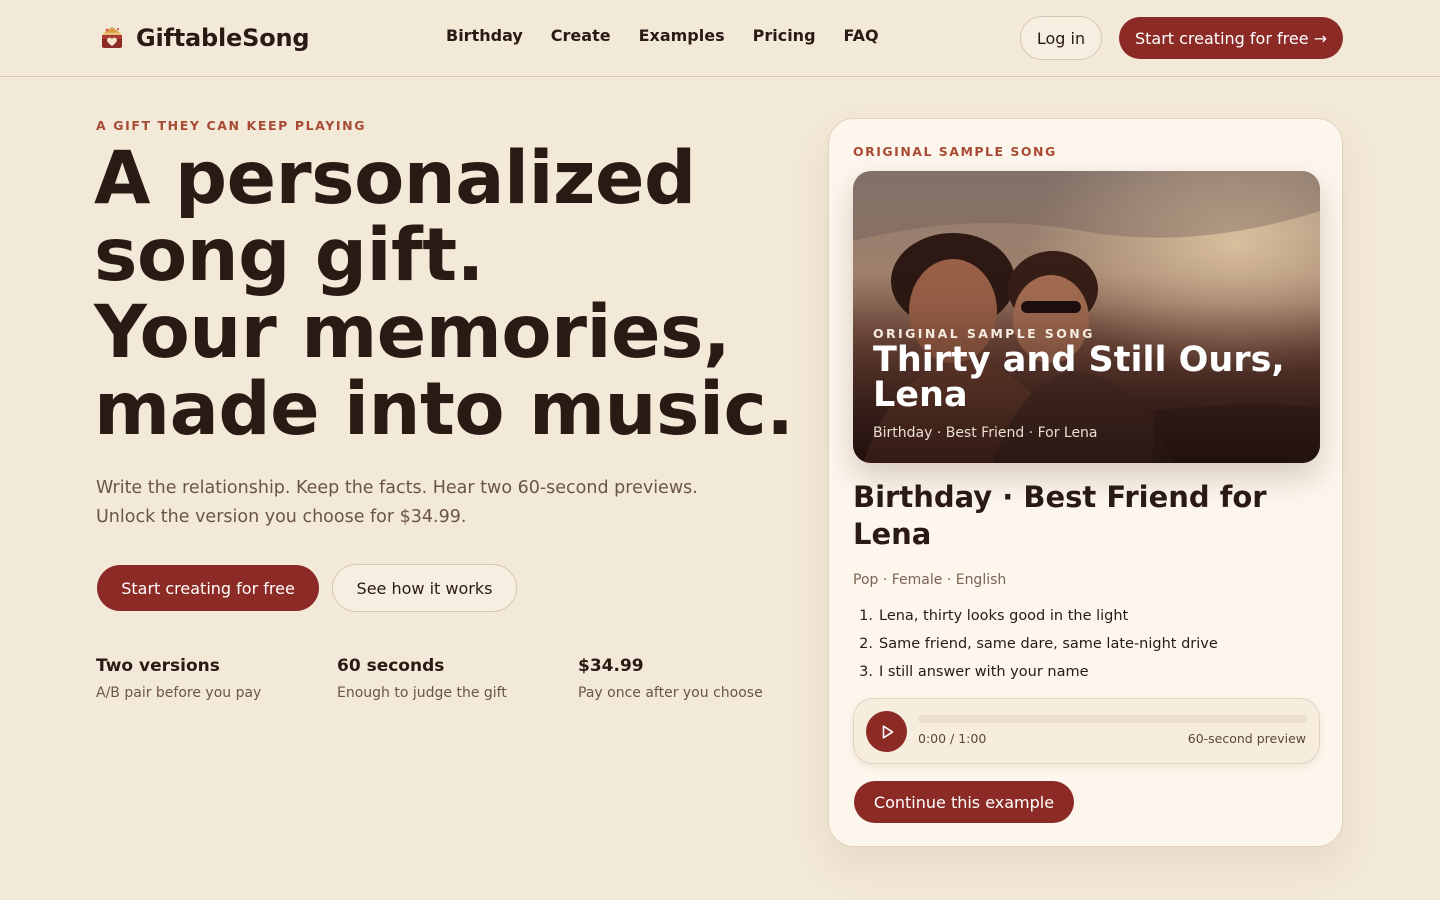 The image size is (1440, 900). Describe the element at coordinates (930, 580) in the screenshot. I see `song-meta: Pop · Female · English` at that location.